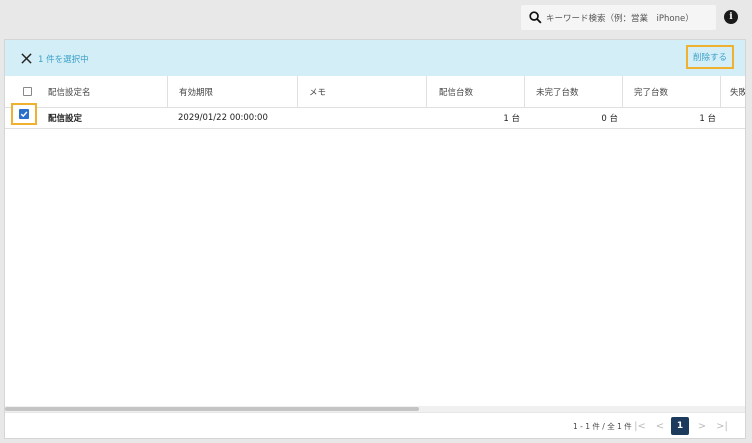 This screenshot has height=443, width=752. I want to click on table-header: 配信設定名 有効期限 メモ 配信台数 未完了台数 完了台数 失敗, so click(375, 92).